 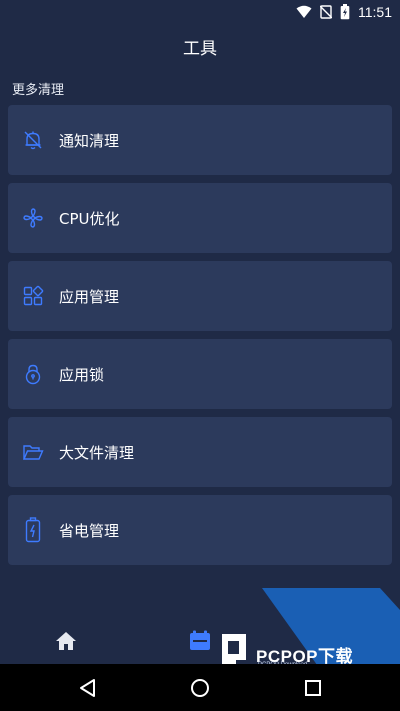 I want to click on back-icon, so click(x=88, y=690).